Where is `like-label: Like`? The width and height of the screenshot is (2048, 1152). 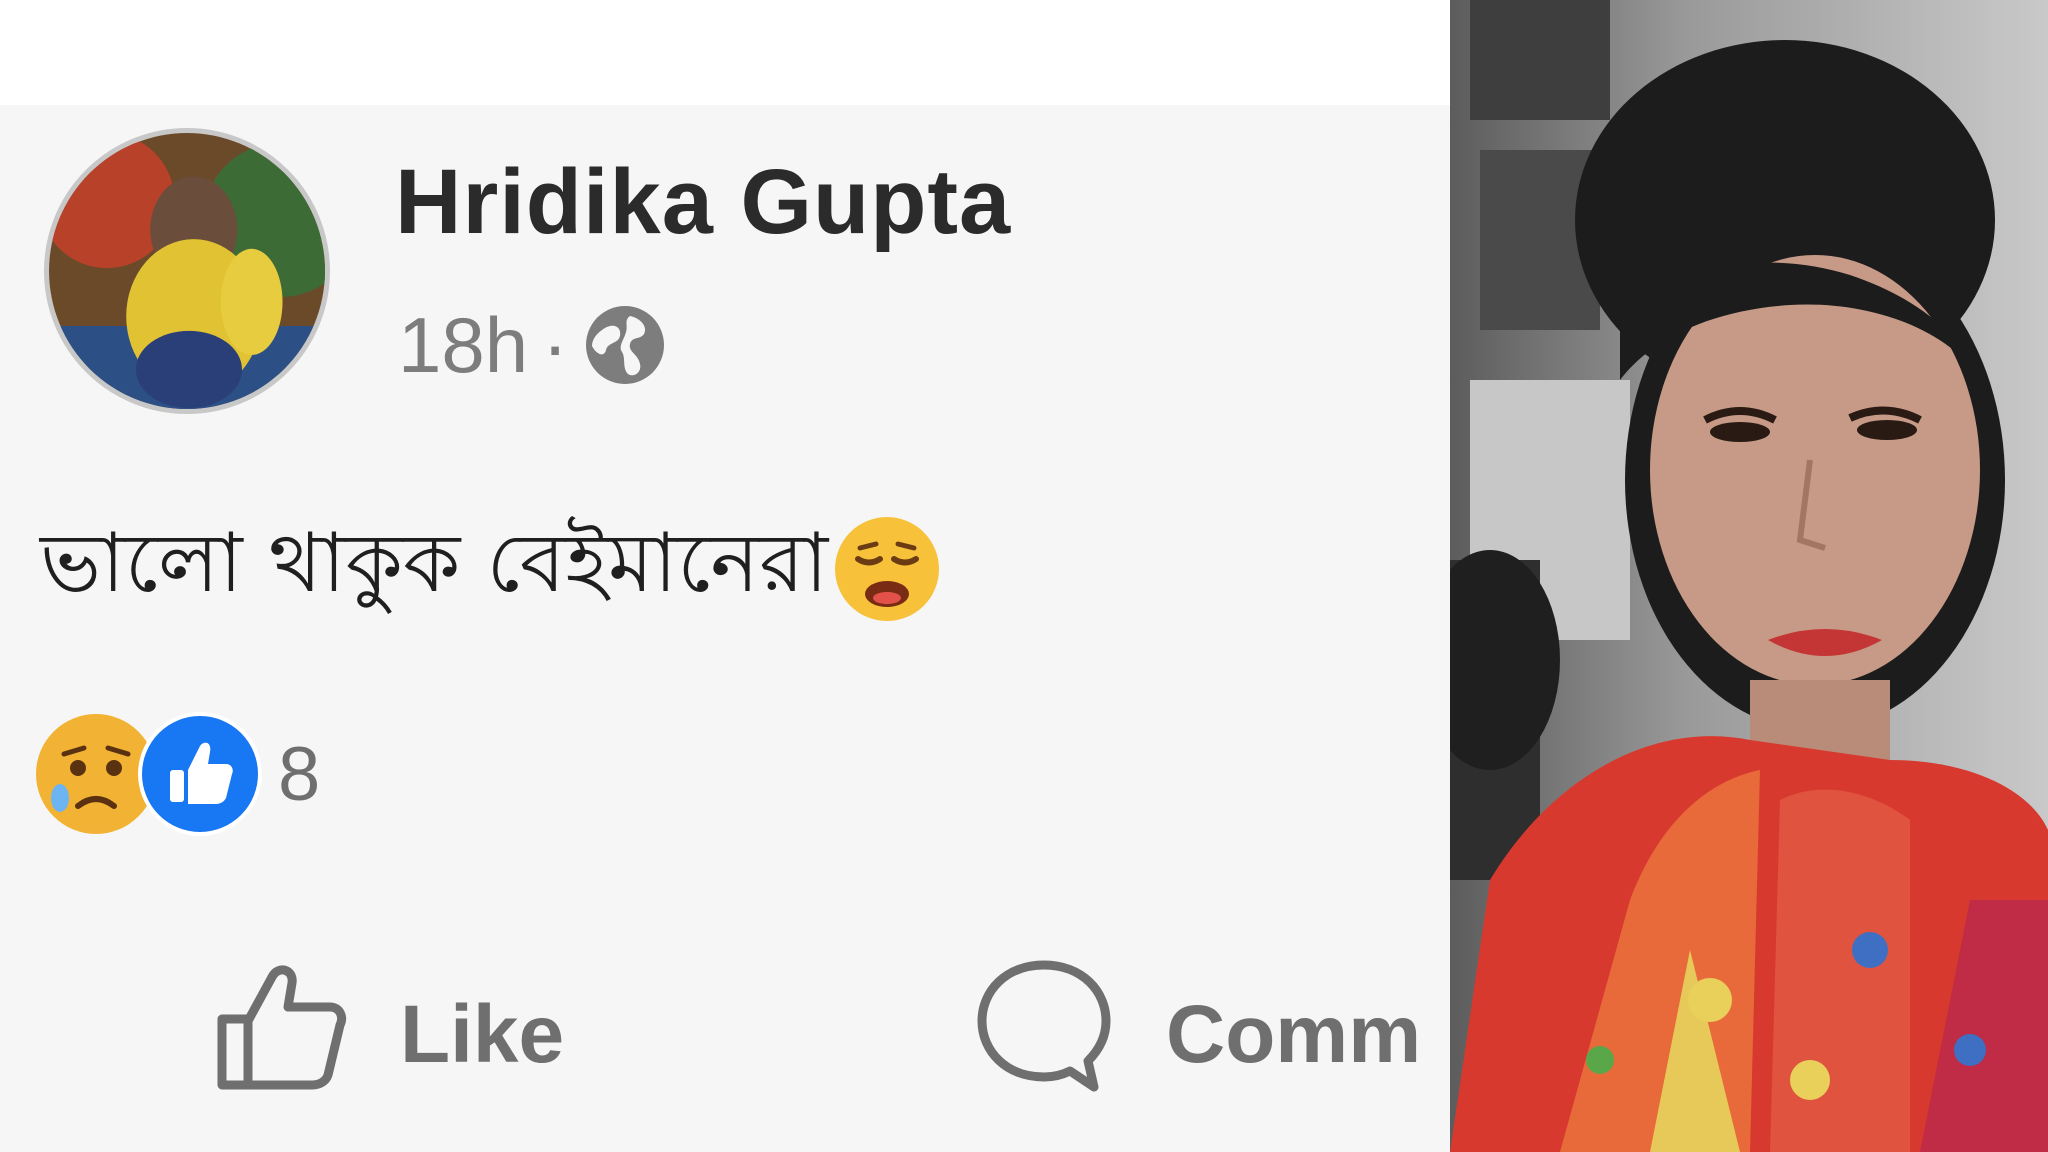 like-label: Like is located at coordinates (482, 1034).